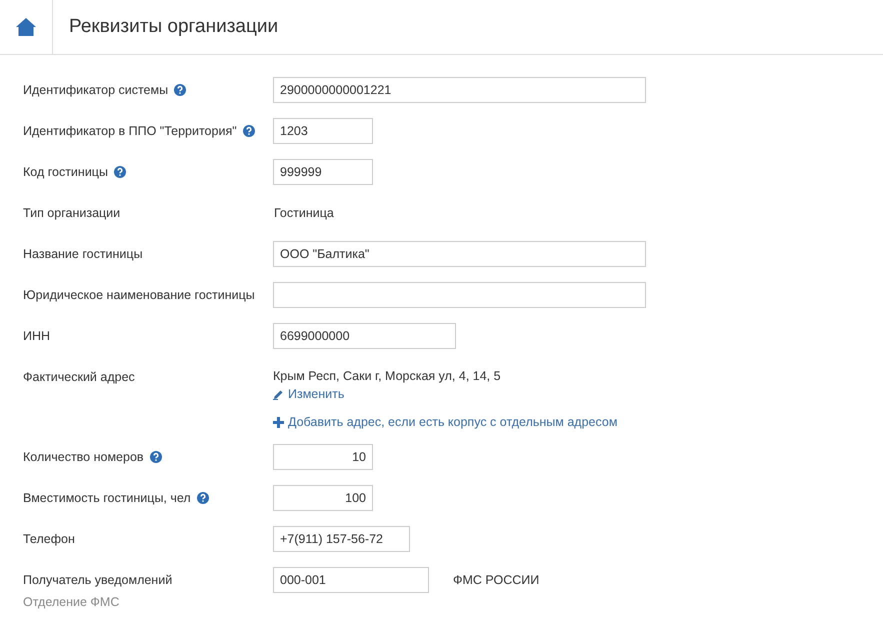 Image resolution: width=883 pixels, height=631 pixels. What do you see at coordinates (459, 90) in the screenshot?
I see `input-field: 2900000000001221` at bounding box center [459, 90].